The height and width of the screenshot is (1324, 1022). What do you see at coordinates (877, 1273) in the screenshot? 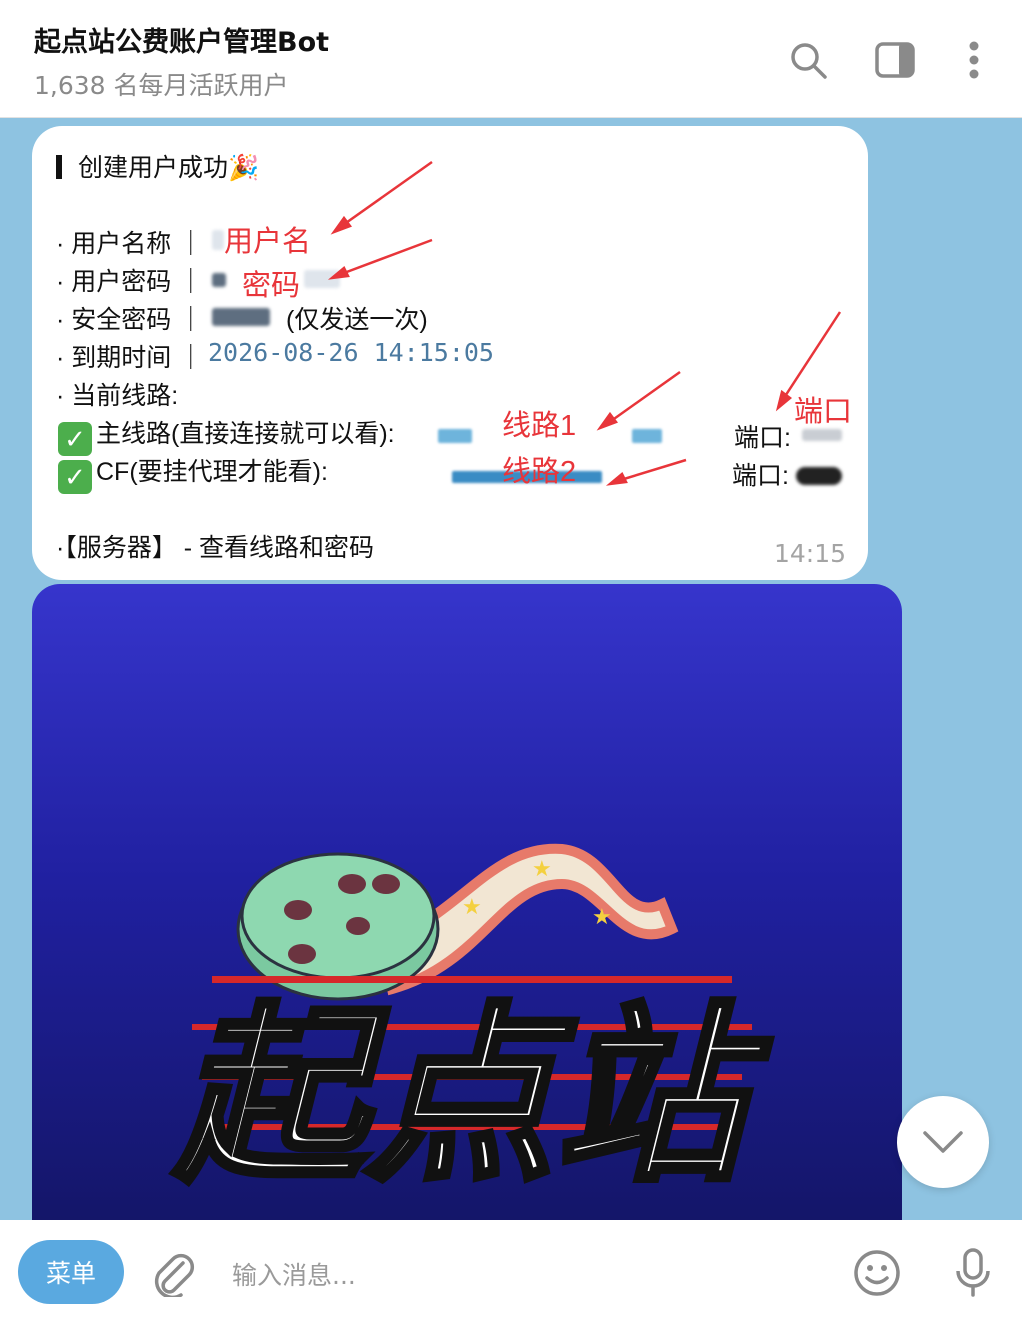
I see `emoji-icon` at bounding box center [877, 1273].